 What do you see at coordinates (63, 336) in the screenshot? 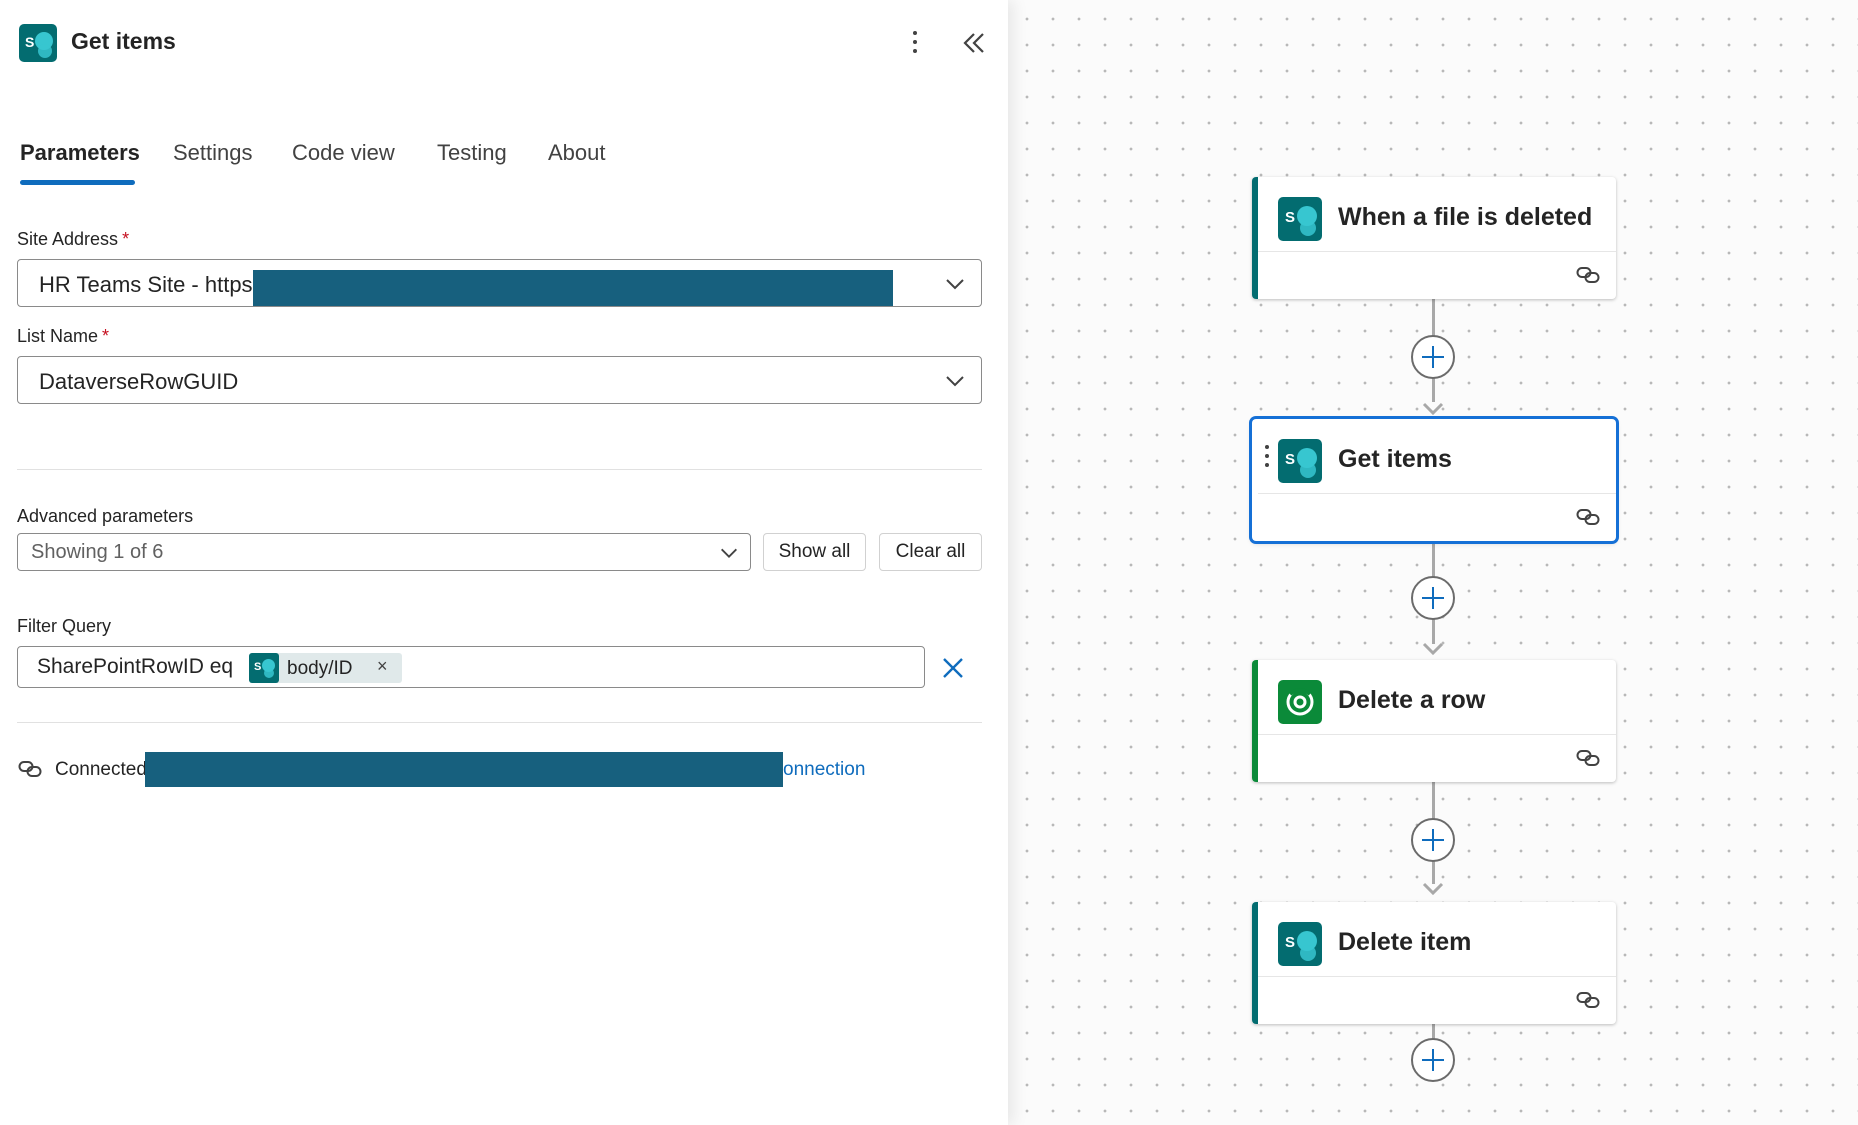
I see `list-name-label: List Name *` at bounding box center [63, 336].